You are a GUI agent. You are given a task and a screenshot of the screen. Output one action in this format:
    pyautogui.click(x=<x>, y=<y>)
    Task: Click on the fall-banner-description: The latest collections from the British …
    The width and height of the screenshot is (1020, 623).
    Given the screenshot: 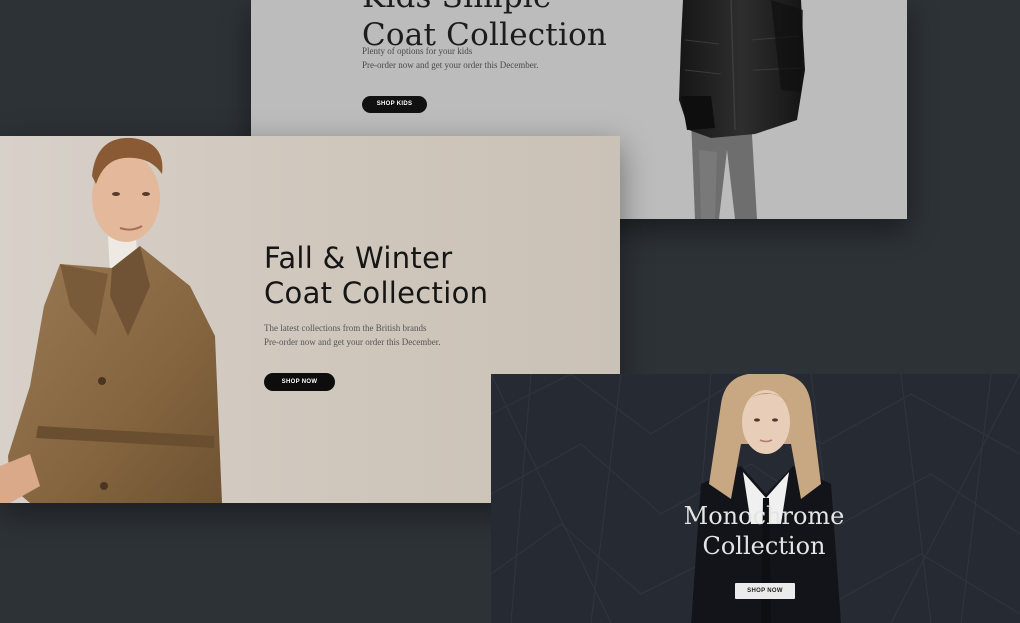 What is the action you would take?
    pyautogui.click(x=352, y=335)
    